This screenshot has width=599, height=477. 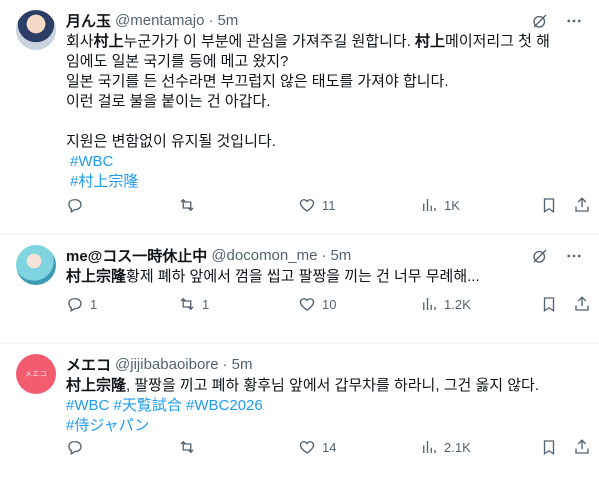 What do you see at coordinates (457, 447) in the screenshot?
I see `views-count: 2.1K` at bounding box center [457, 447].